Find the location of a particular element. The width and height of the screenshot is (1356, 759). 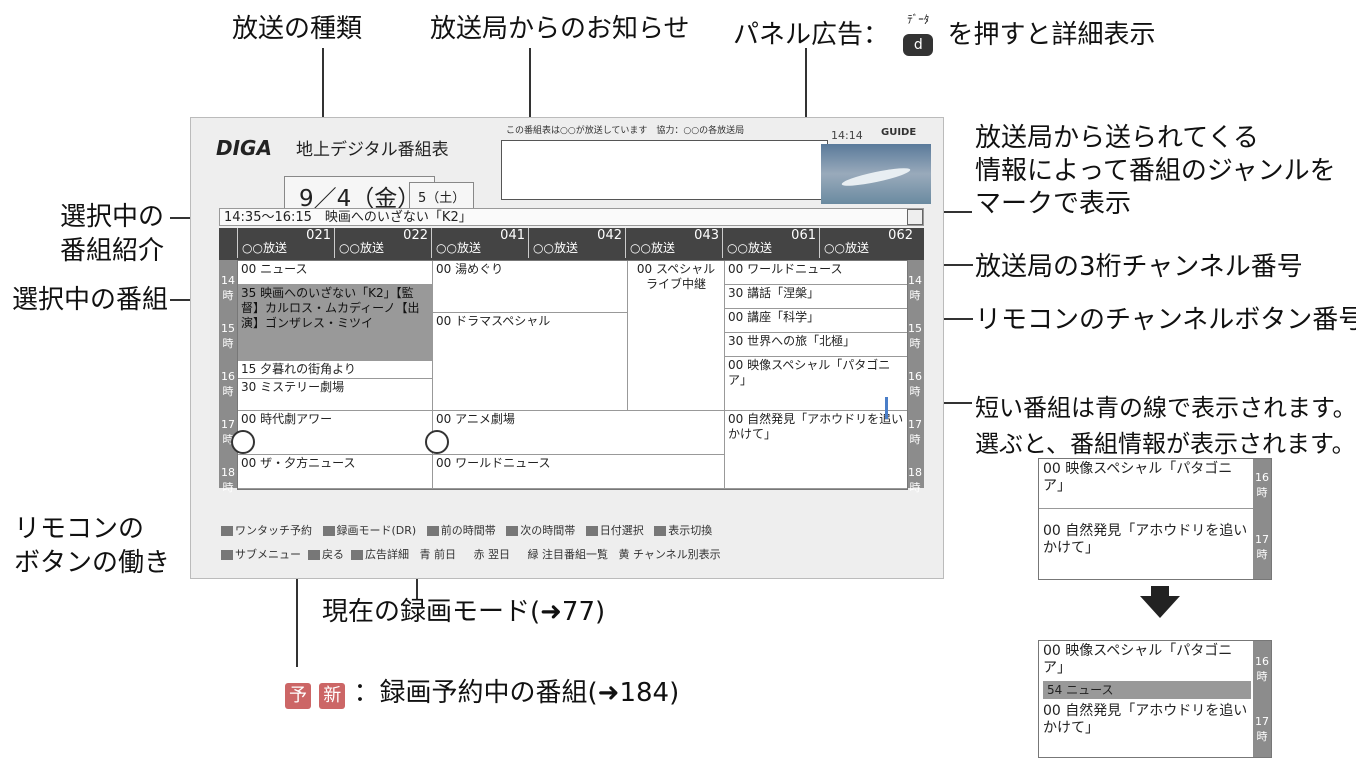

short-program-line1: 短い番組は青の線で表示されます。 is located at coordinates (1165, 408).